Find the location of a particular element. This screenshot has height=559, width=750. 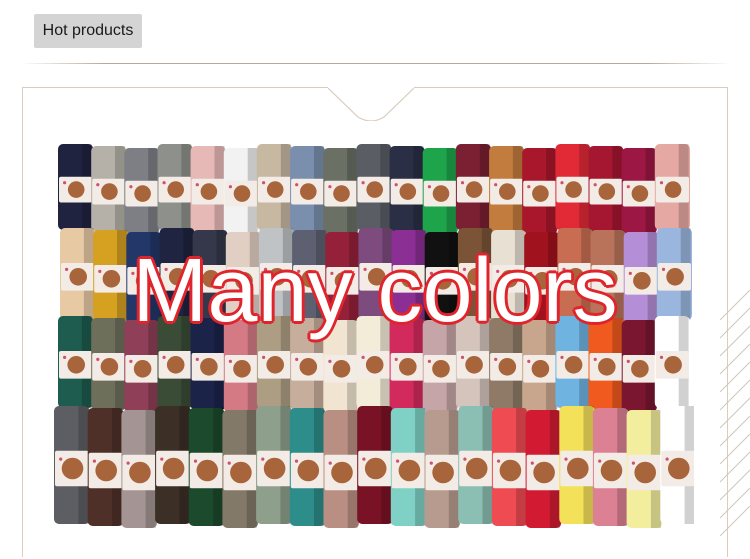

header-divider is located at coordinates (376, 63).